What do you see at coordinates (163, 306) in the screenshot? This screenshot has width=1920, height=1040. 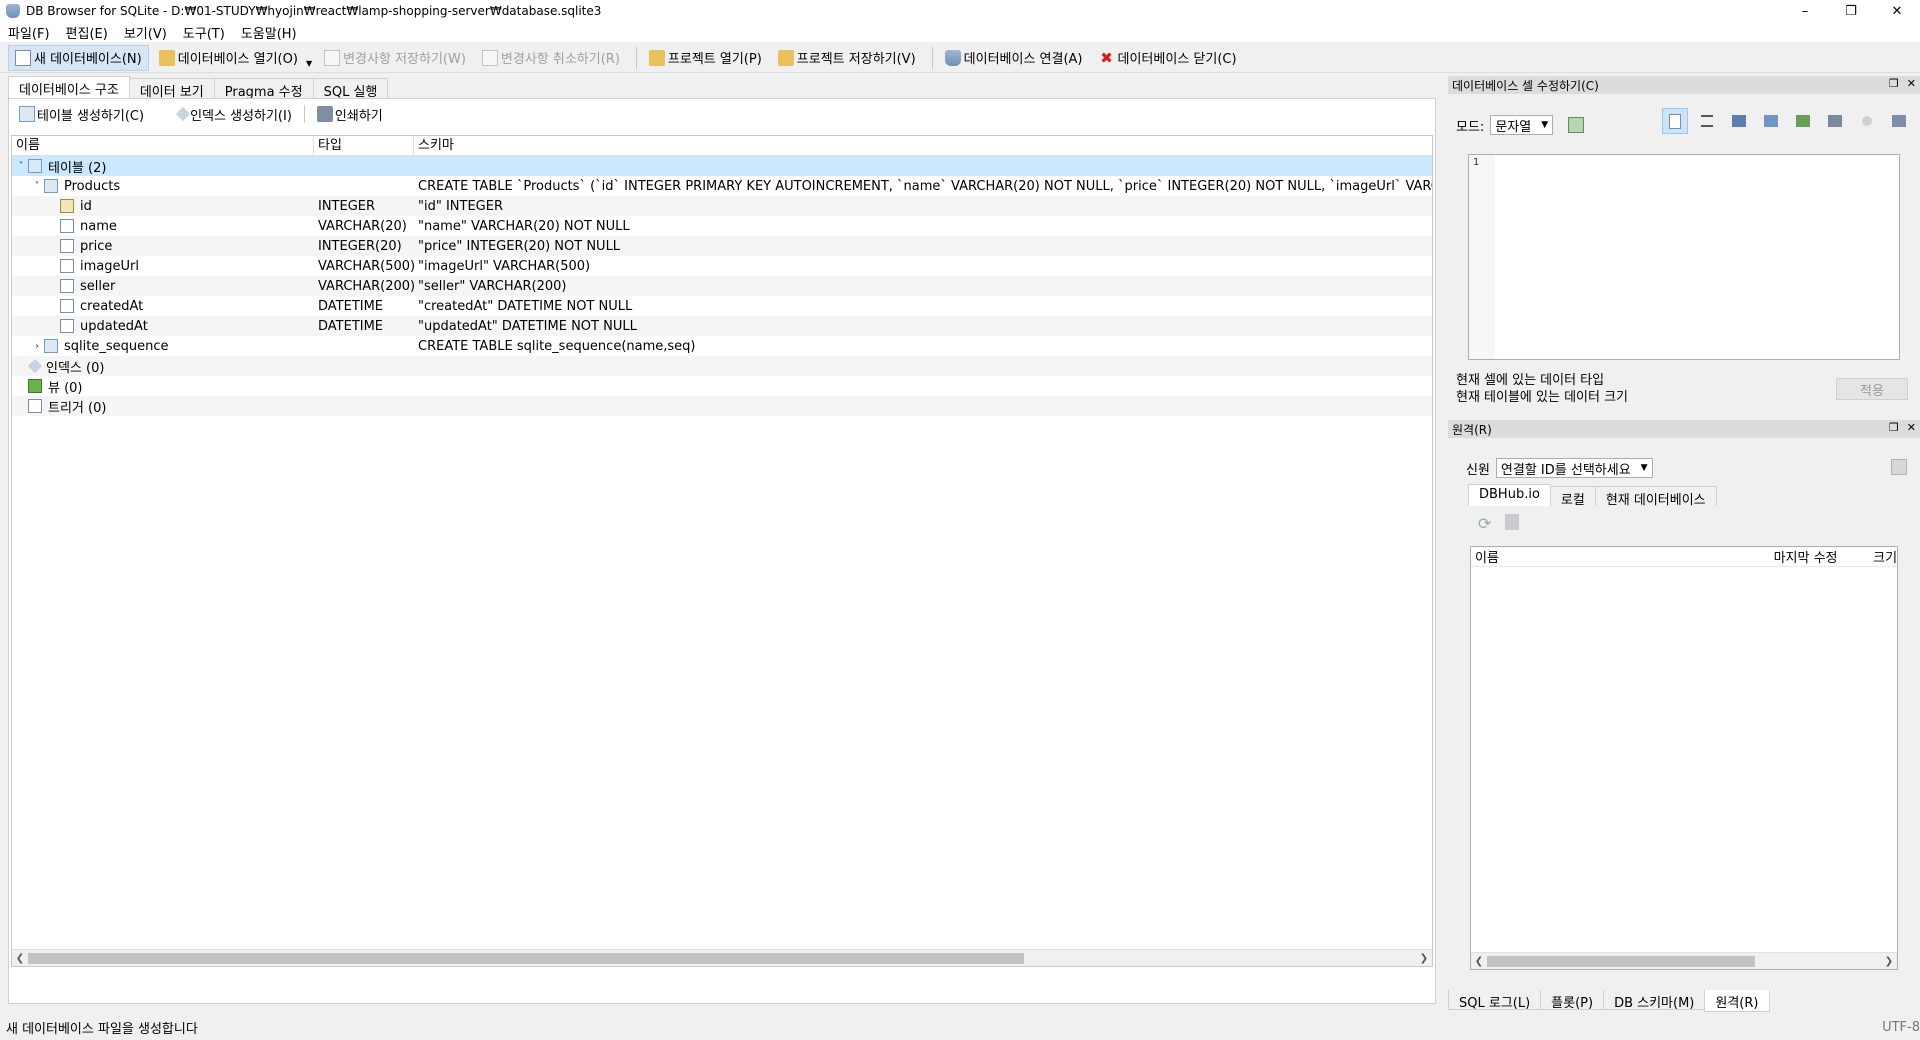 I see `tree-cell-name: createdAt` at bounding box center [163, 306].